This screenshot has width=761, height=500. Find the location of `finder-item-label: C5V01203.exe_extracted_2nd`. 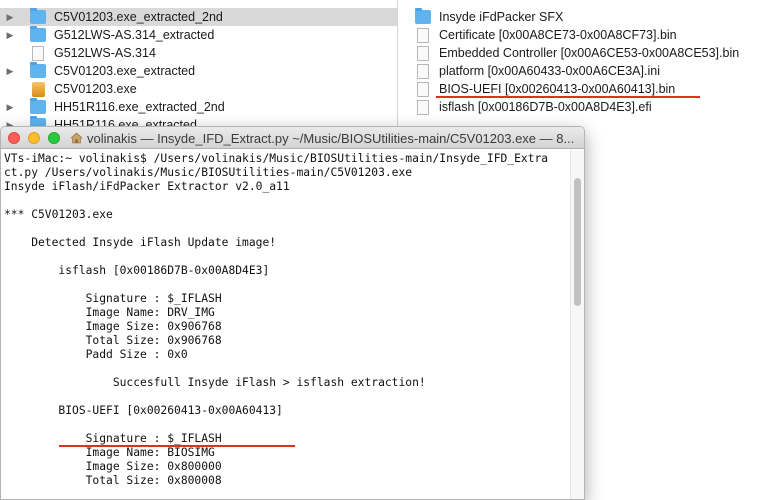

finder-item-label: C5V01203.exe_extracted_2nd is located at coordinates (138, 17).